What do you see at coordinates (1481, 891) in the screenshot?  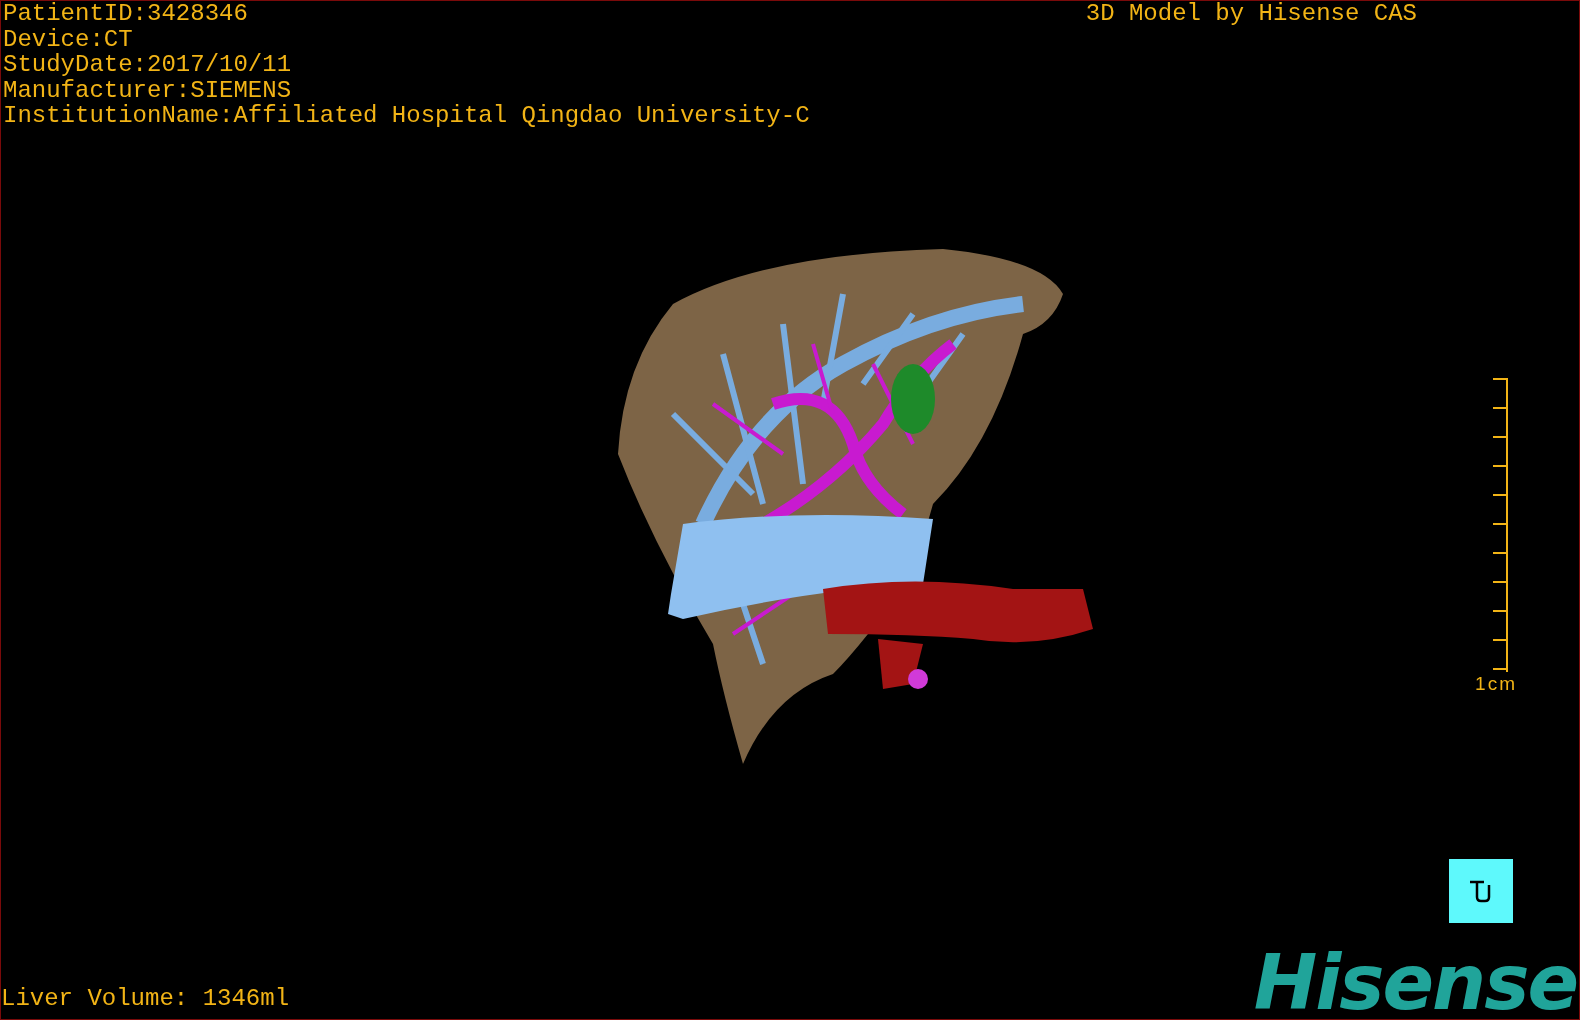 I see `tool-button` at bounding box center [1481, 891].